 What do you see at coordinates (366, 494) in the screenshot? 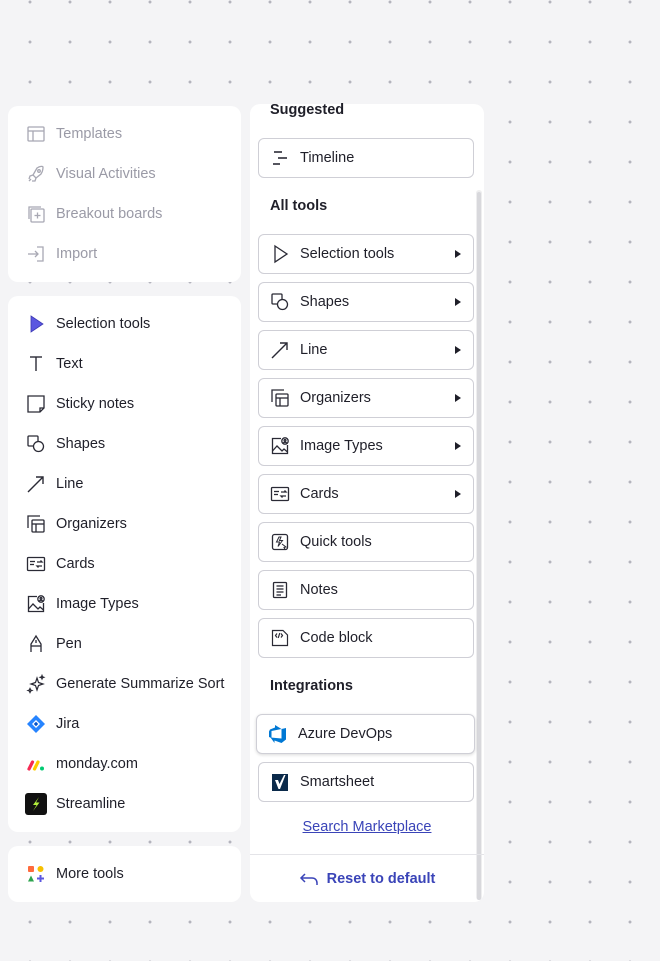
I see `drawer-cards-button: Cards` at bounding box center [366, 494].